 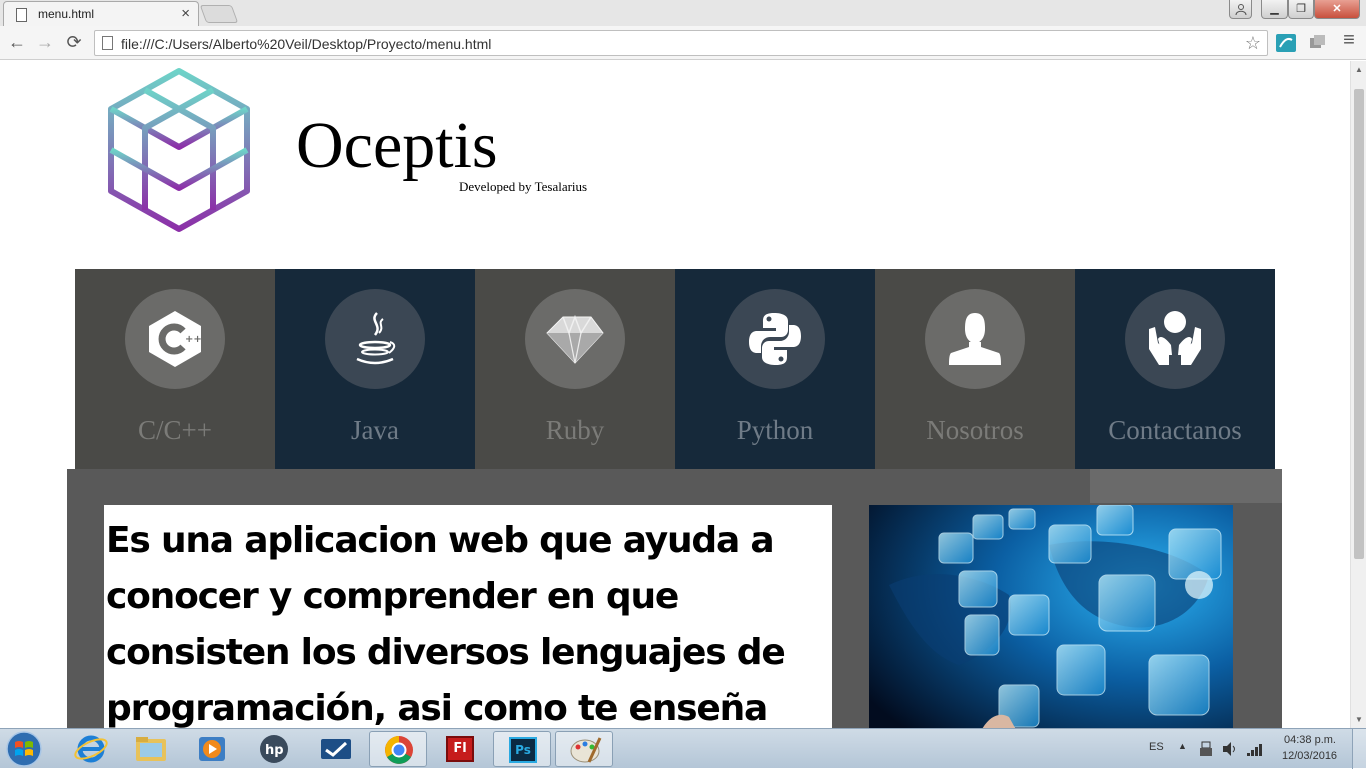 I want to click on taskbar-internet-explorer, so click(x=91, y=749).